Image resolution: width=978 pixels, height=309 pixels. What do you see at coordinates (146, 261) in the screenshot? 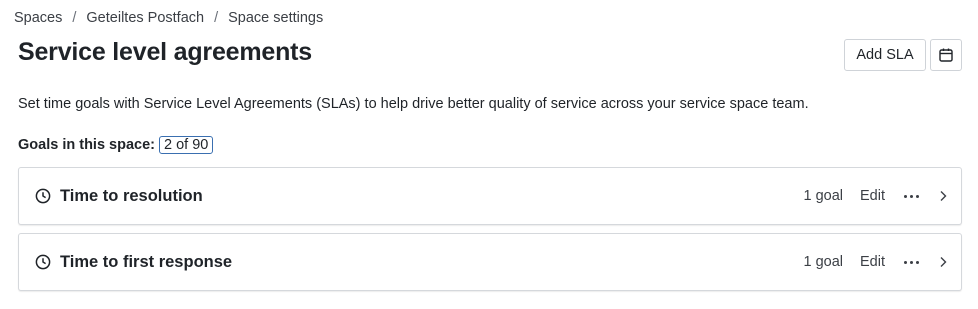
I see `sla-title: Time to first response` at bounding box center [146, 261].